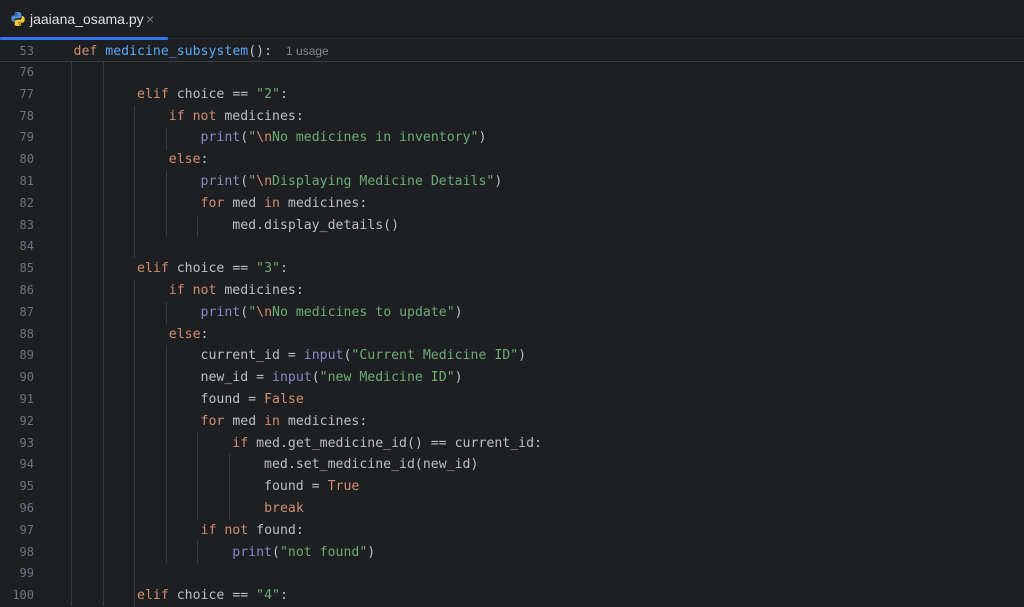 Image resolution: width=1024 pixels, height=607 pixels. Describe the element at coordinates (512, 553) in the screenshot. I see `code-line-row: 98 print("not found")` at that location.